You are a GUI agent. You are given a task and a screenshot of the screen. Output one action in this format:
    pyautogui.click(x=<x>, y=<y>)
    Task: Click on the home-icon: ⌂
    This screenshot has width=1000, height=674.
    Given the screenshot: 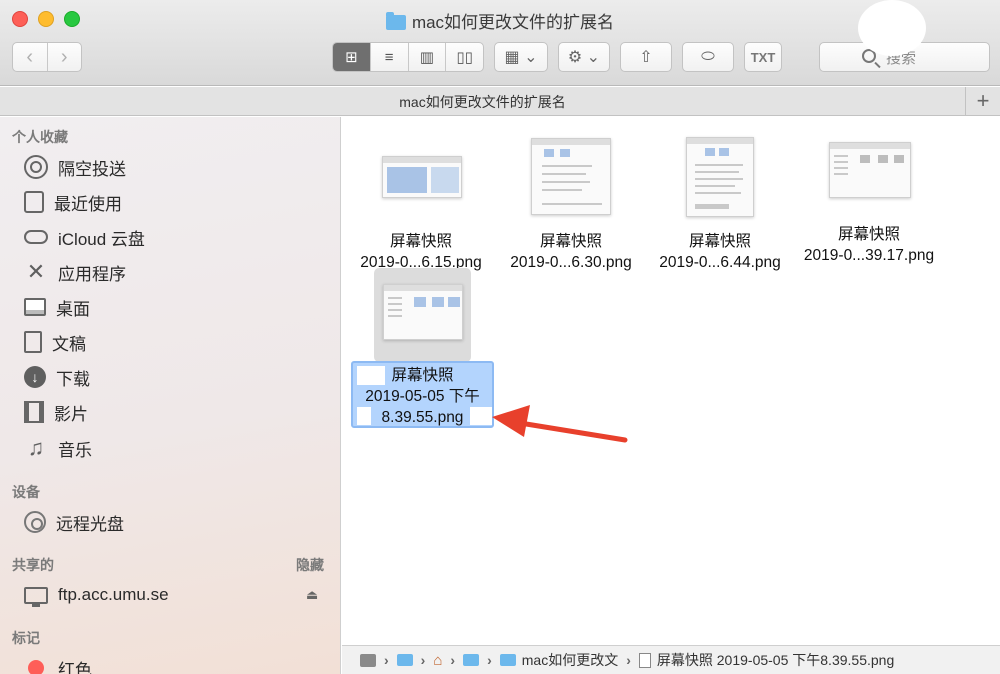 What is the action you would take?
    pyautogui.click(x=438, y=660)
    